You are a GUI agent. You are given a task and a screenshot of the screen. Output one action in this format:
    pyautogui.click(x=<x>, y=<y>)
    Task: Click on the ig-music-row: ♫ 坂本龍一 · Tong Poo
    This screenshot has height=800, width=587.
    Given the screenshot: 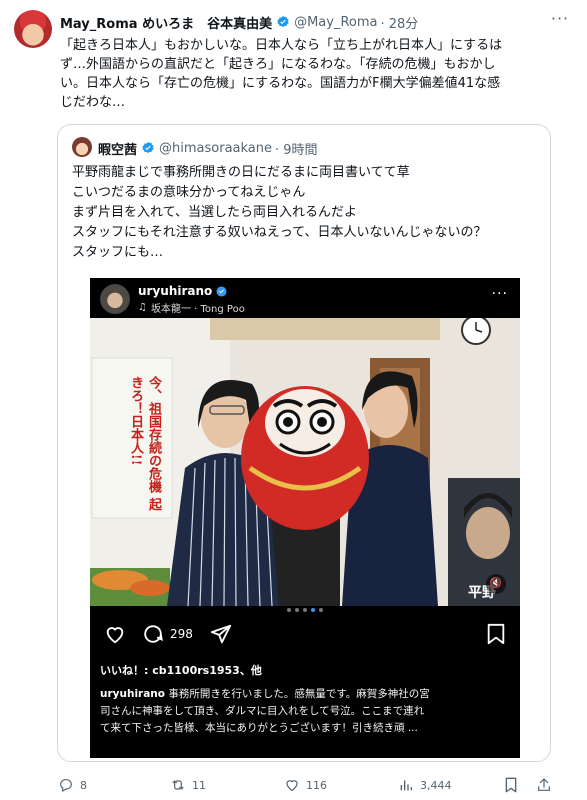 What is the action you would take?
    pyautogui.click(x=191, y=307)
    